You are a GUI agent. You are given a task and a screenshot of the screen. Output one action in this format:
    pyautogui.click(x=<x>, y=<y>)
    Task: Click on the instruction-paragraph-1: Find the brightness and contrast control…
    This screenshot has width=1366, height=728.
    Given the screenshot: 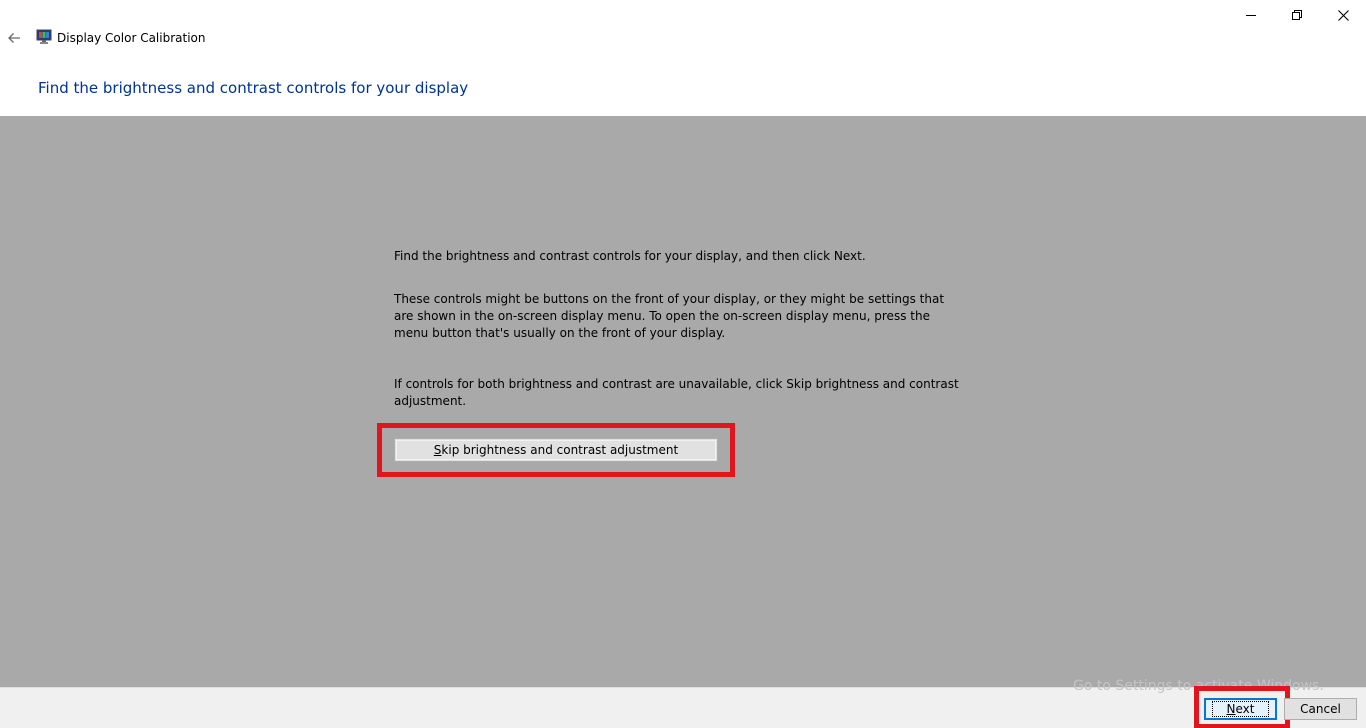 What is the action you would take?
    pyautogui.click(x=630, y=256)
    